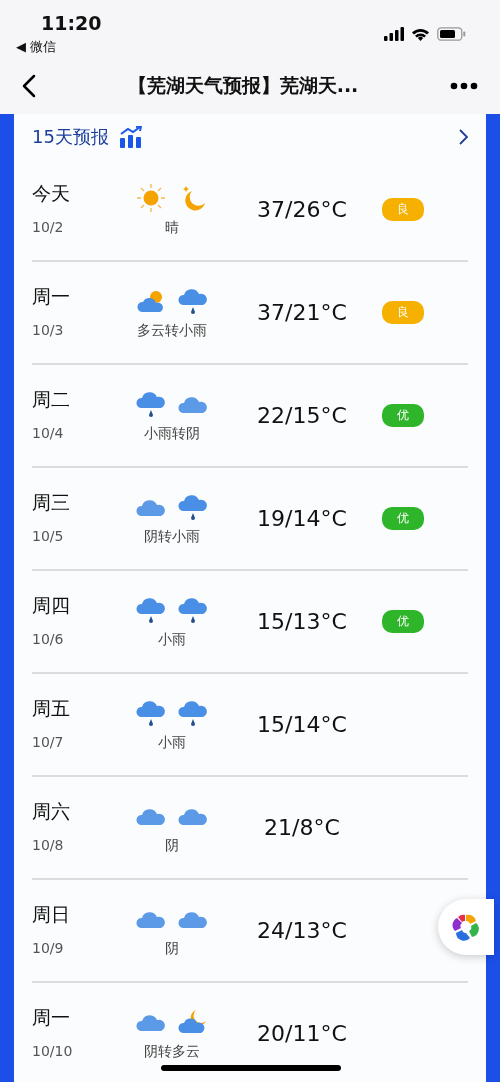 Image resolution: width=500 pixels, height=1082 pixels. Describe the element at coordinates (48, 226) in the screenshot. I see `date-label: 10/2` at that location.